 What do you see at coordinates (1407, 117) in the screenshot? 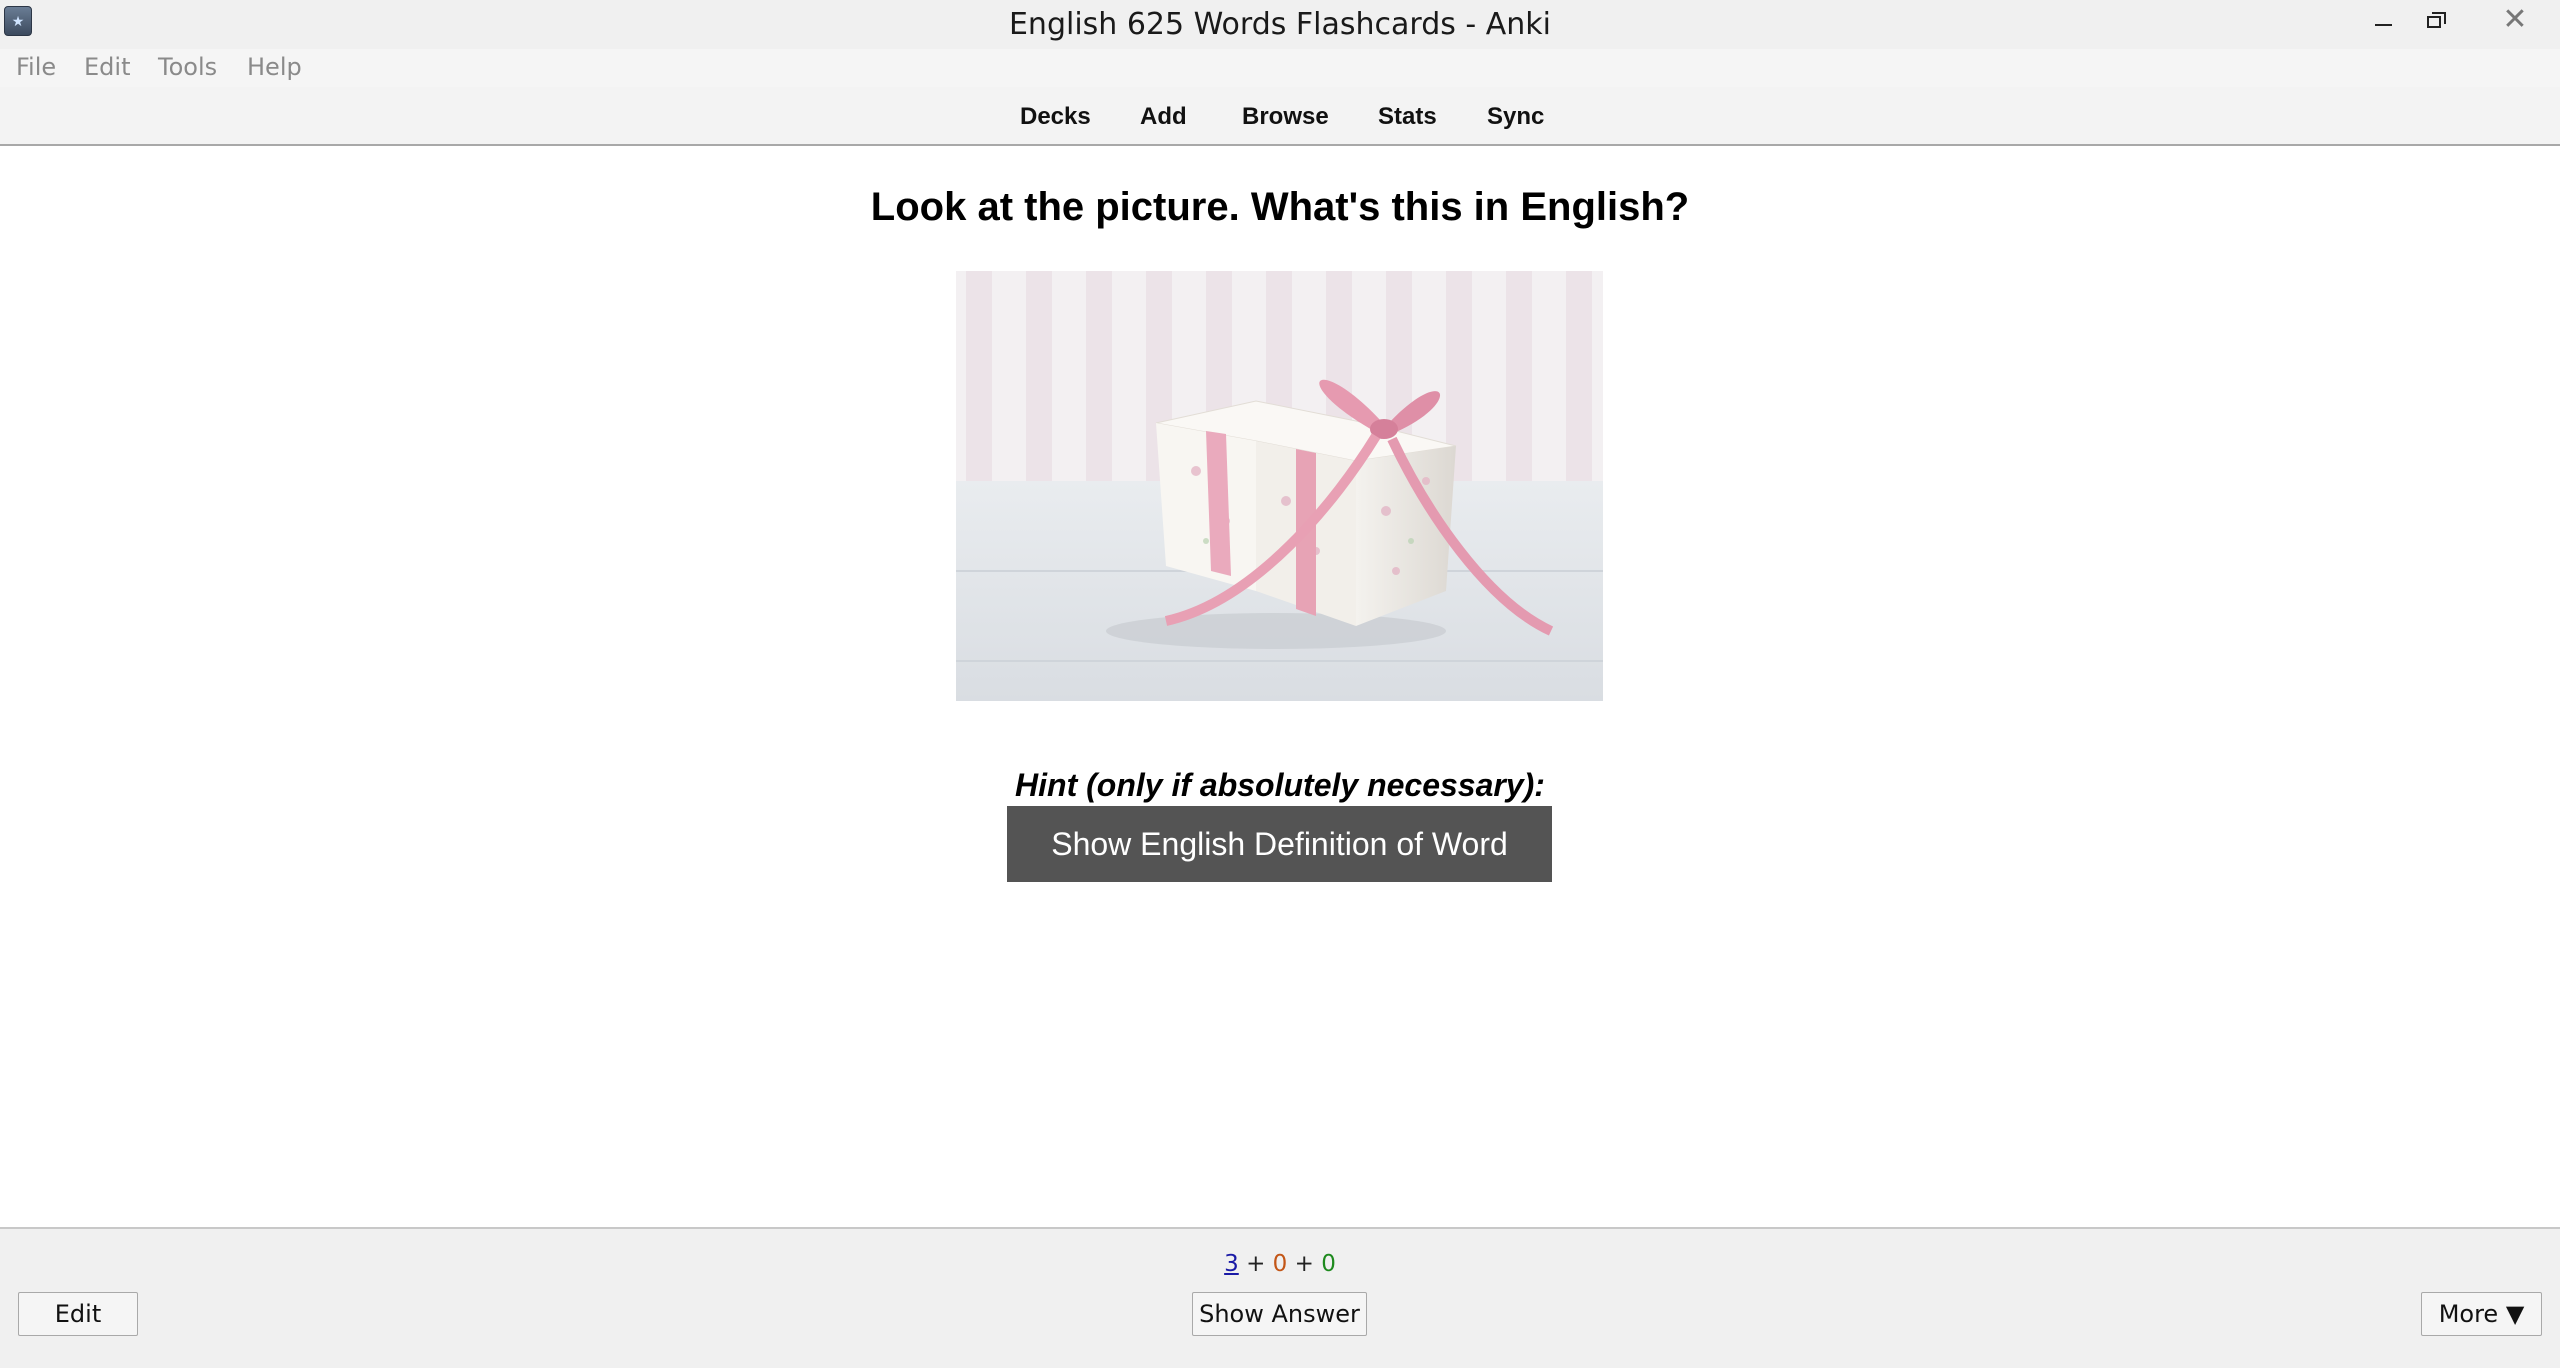
I see `toolbar-stats: Stats` at bounding box center [1407, 117].